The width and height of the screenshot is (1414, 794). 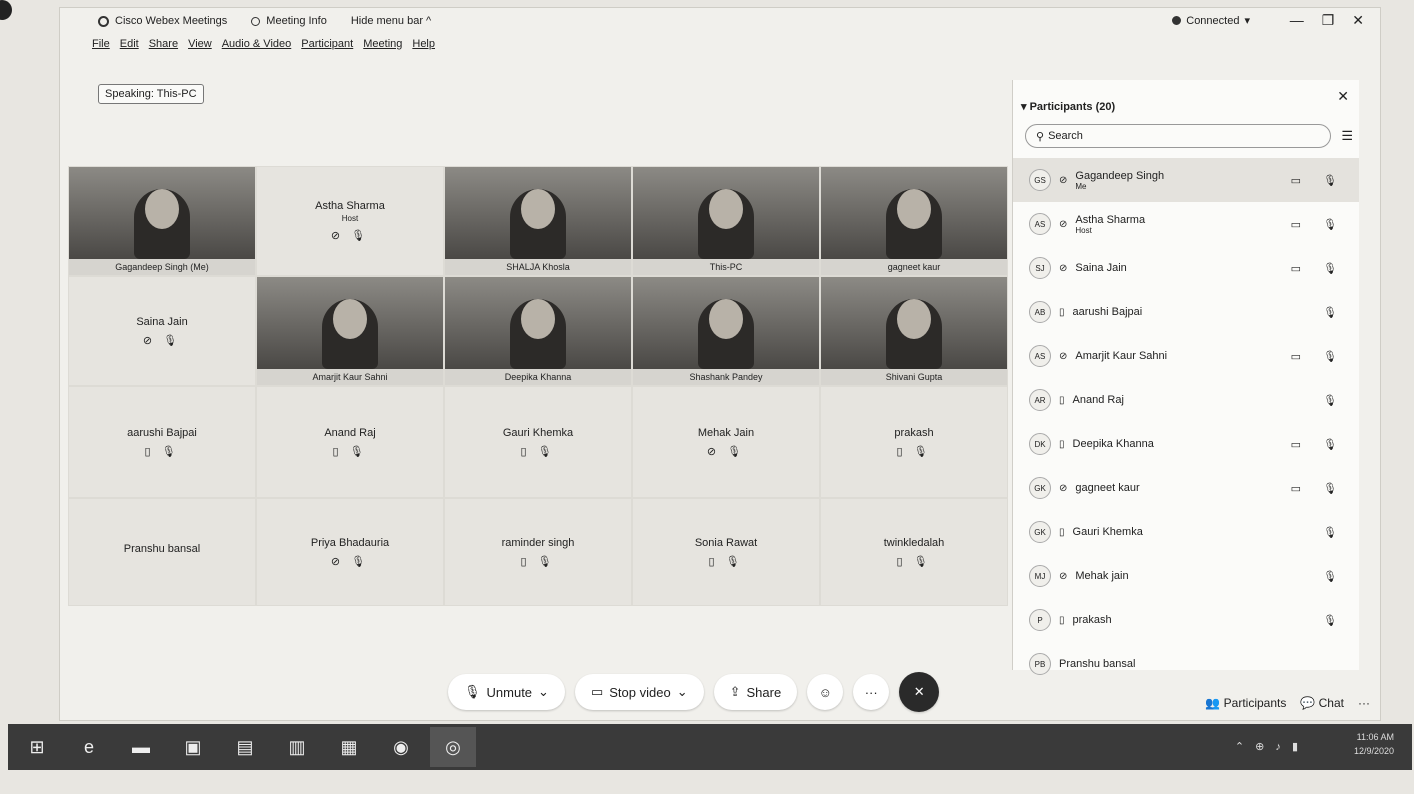 What do you see at coordinates (391, 21) in the screenshot?
I see `hide-menu-bar: Hide menu bar ^` at bounding box center [391, 21].